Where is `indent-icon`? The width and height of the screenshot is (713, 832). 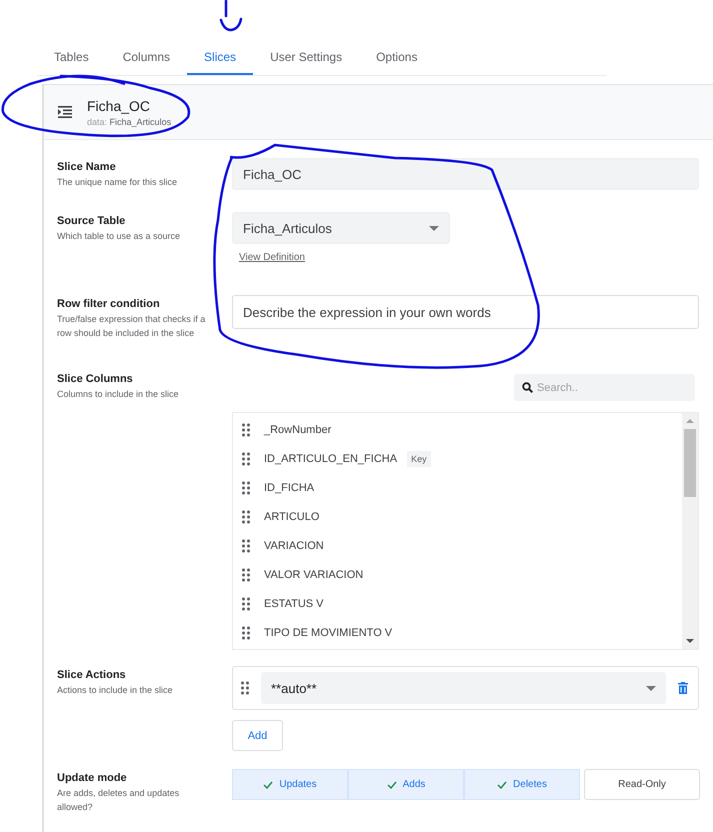 indent-icon is located at coordinates (65, 112).